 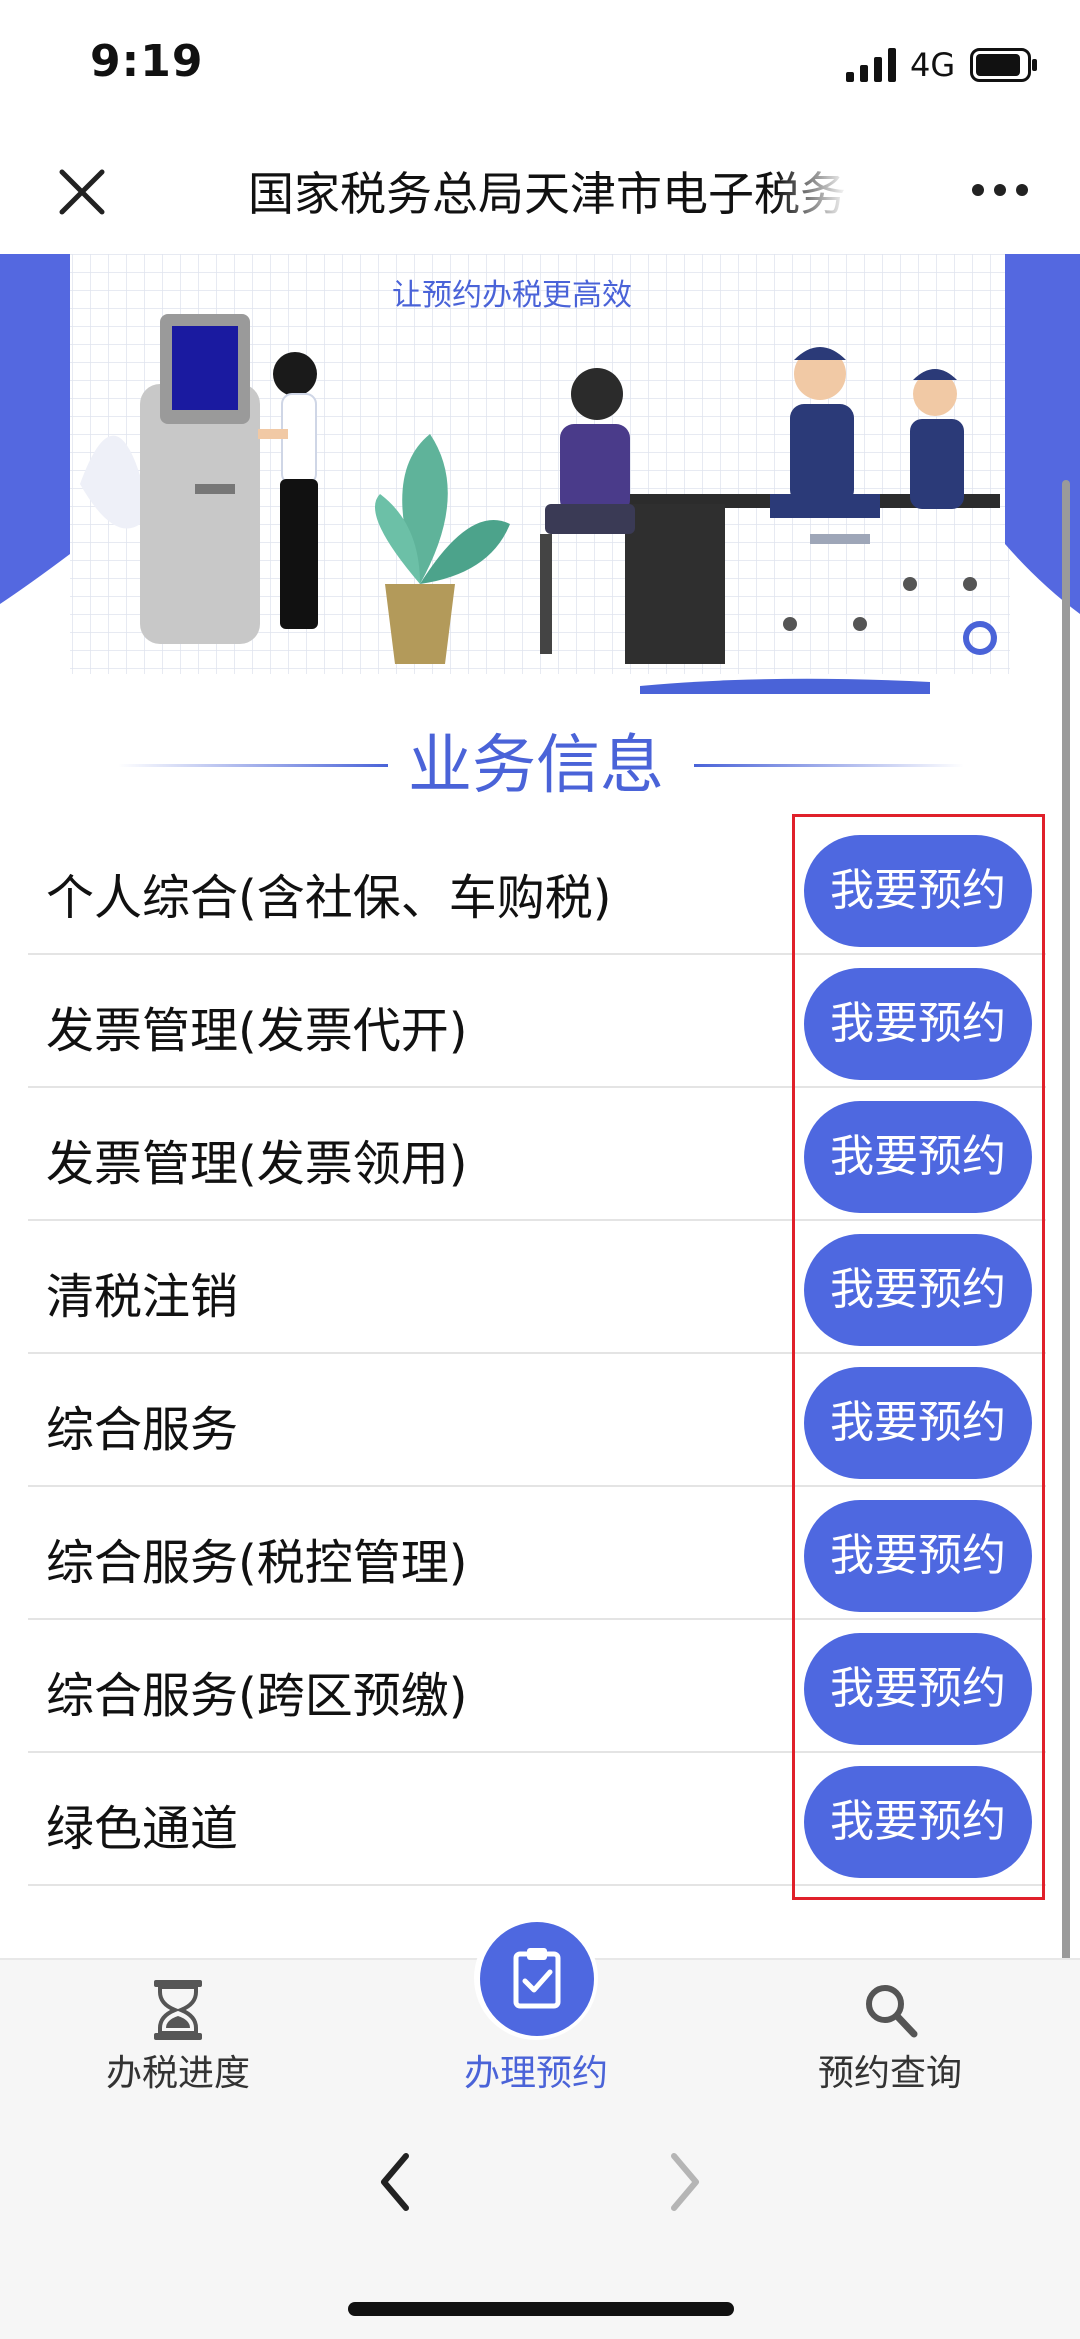 I want to click on status-time: 9:19, so click(x=147, y=61).